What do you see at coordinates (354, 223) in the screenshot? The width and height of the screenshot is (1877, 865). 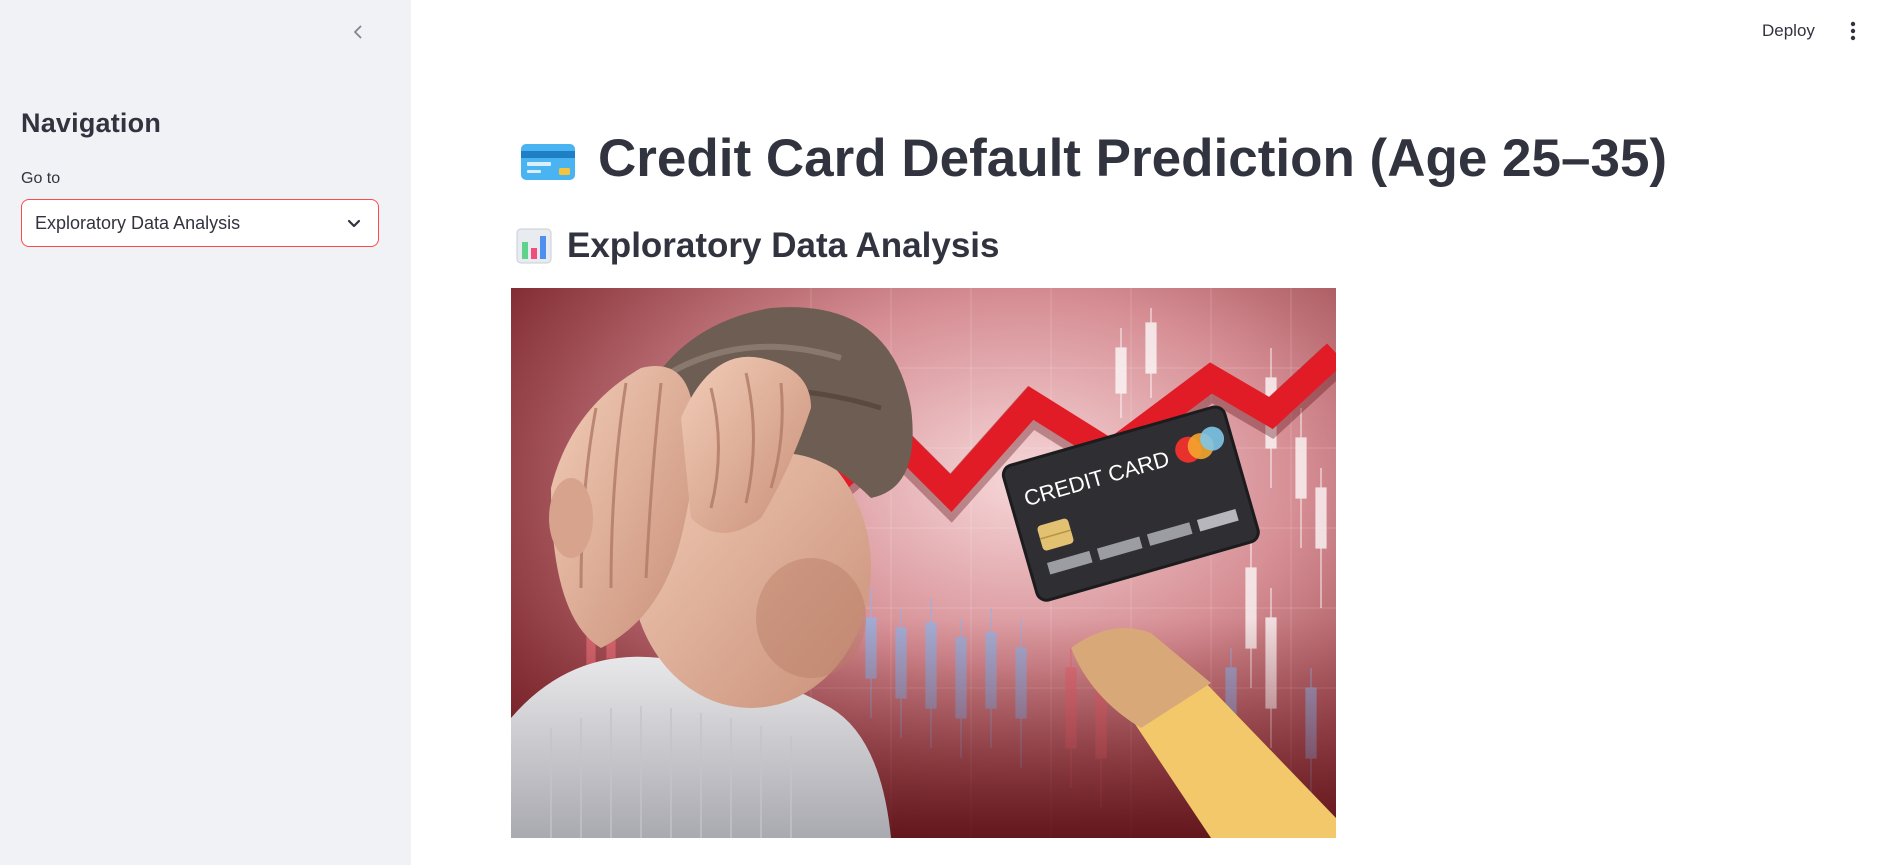 I see `chevron-down-icon` at bounding box center [354, 223].